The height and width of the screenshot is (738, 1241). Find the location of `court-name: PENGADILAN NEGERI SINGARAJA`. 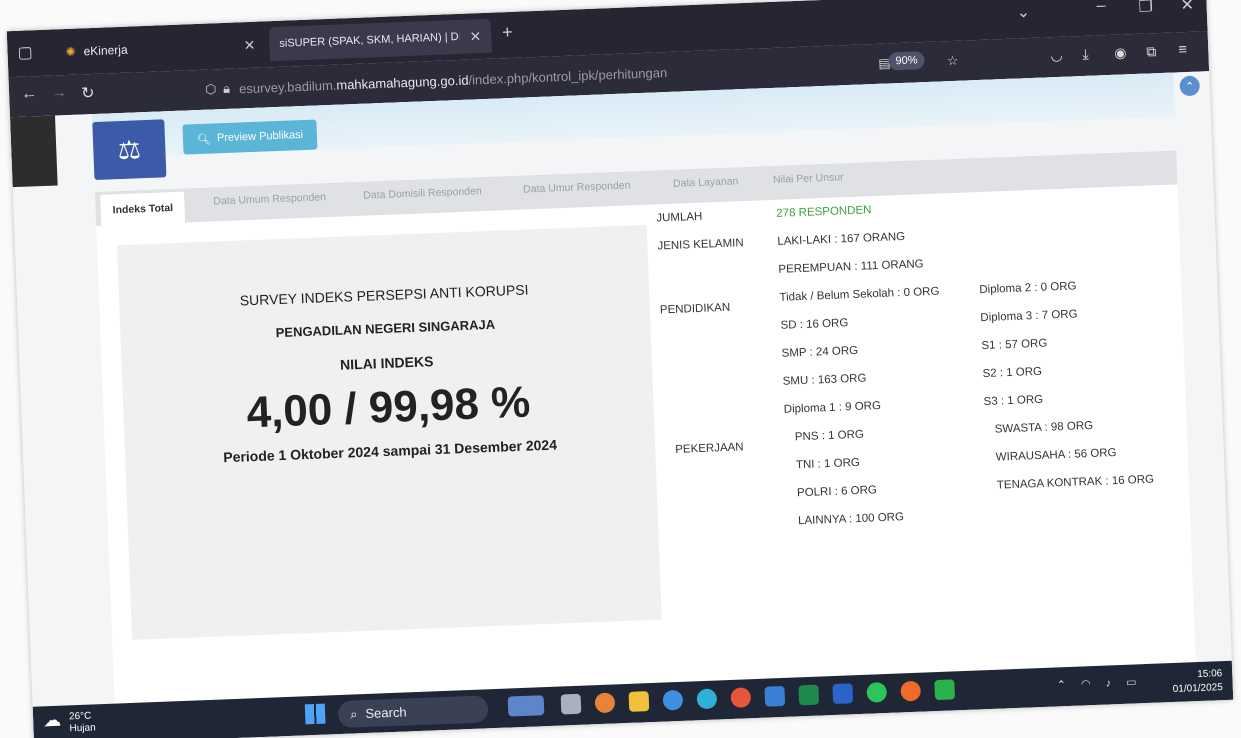

court-name: PENGADILAN NEGERI SINGARAJA is located at coordinates (385, 328).